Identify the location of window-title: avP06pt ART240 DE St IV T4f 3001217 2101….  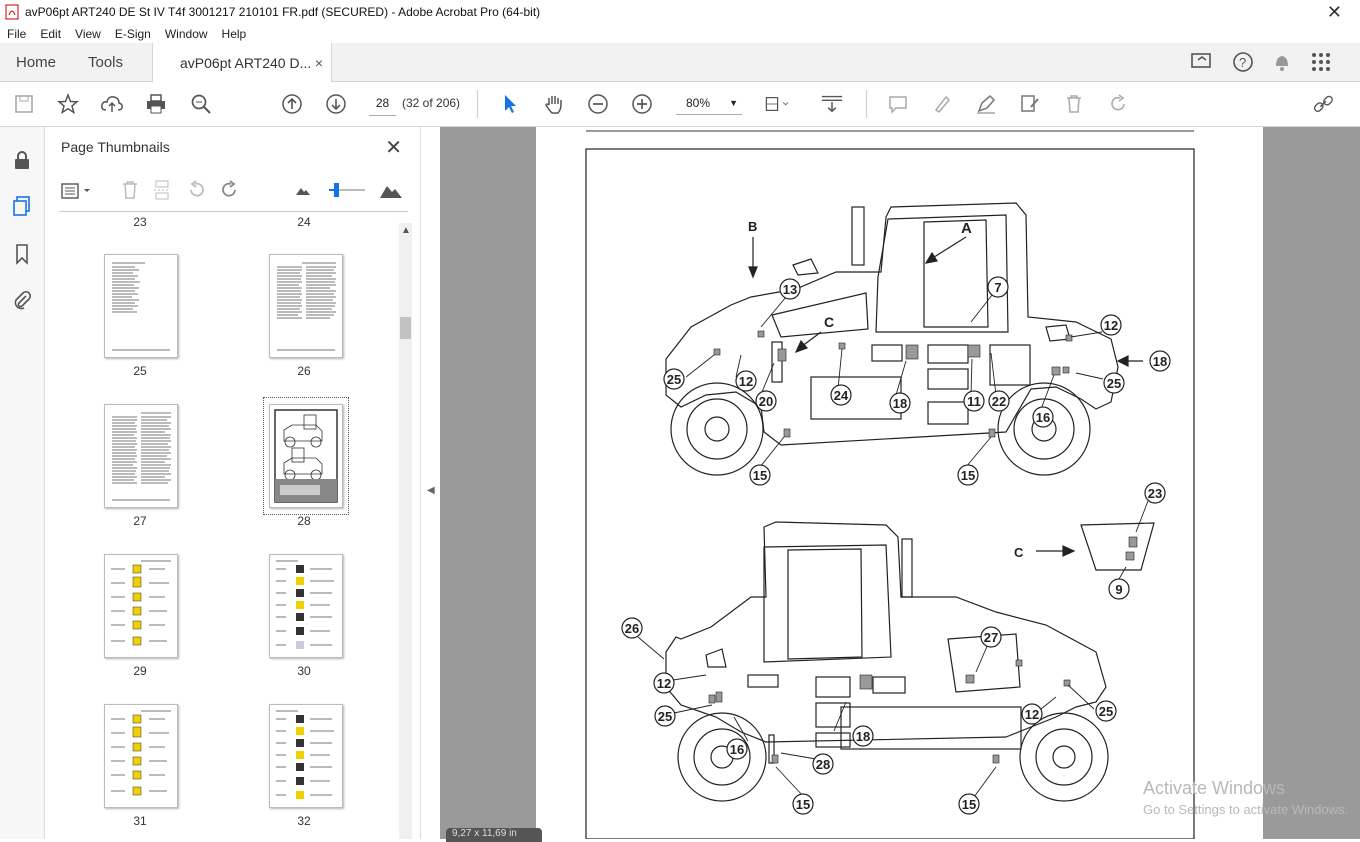
(283, 12).